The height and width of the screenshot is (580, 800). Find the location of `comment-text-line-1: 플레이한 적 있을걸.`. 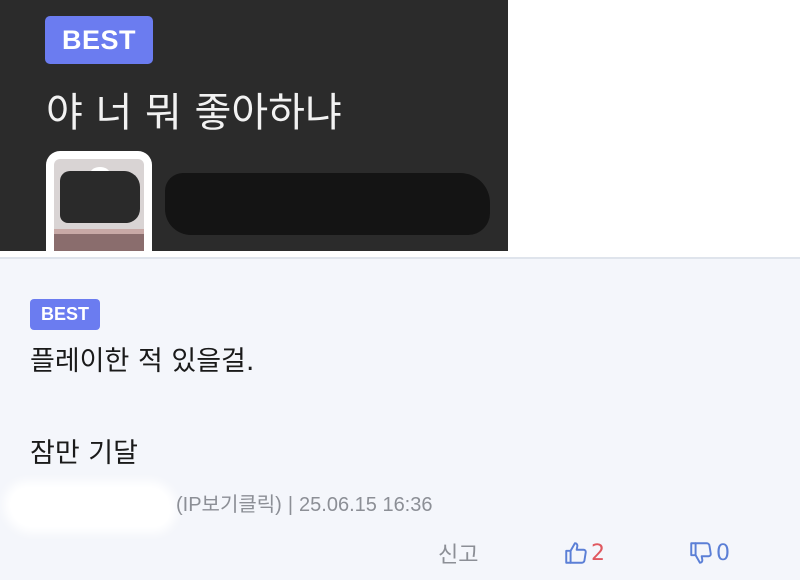

comment-text-line-1: 플레이한 적 있을걸. is located at coordinates (142, 361).